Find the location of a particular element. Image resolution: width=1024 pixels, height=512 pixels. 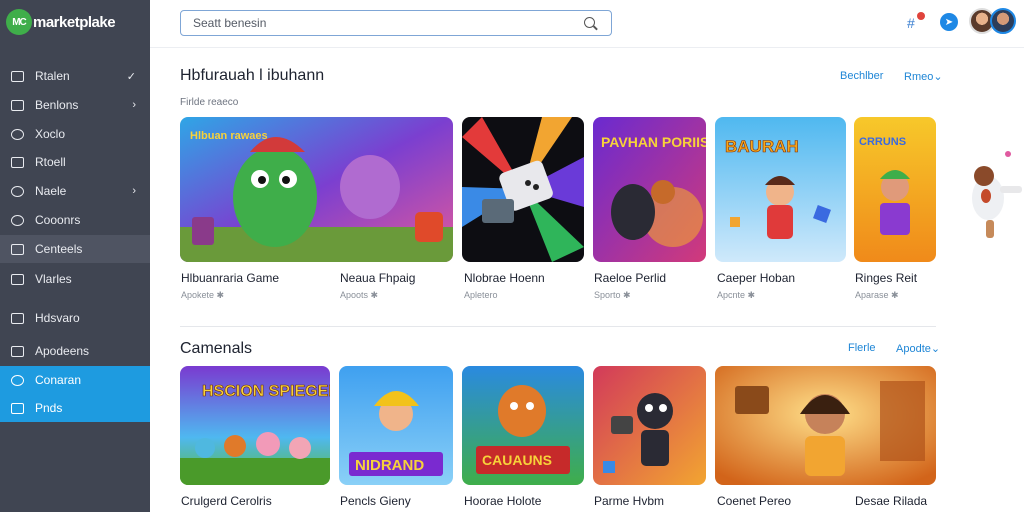

sidebar-item-pnds: Pnds is located at coordinates (75, 408).